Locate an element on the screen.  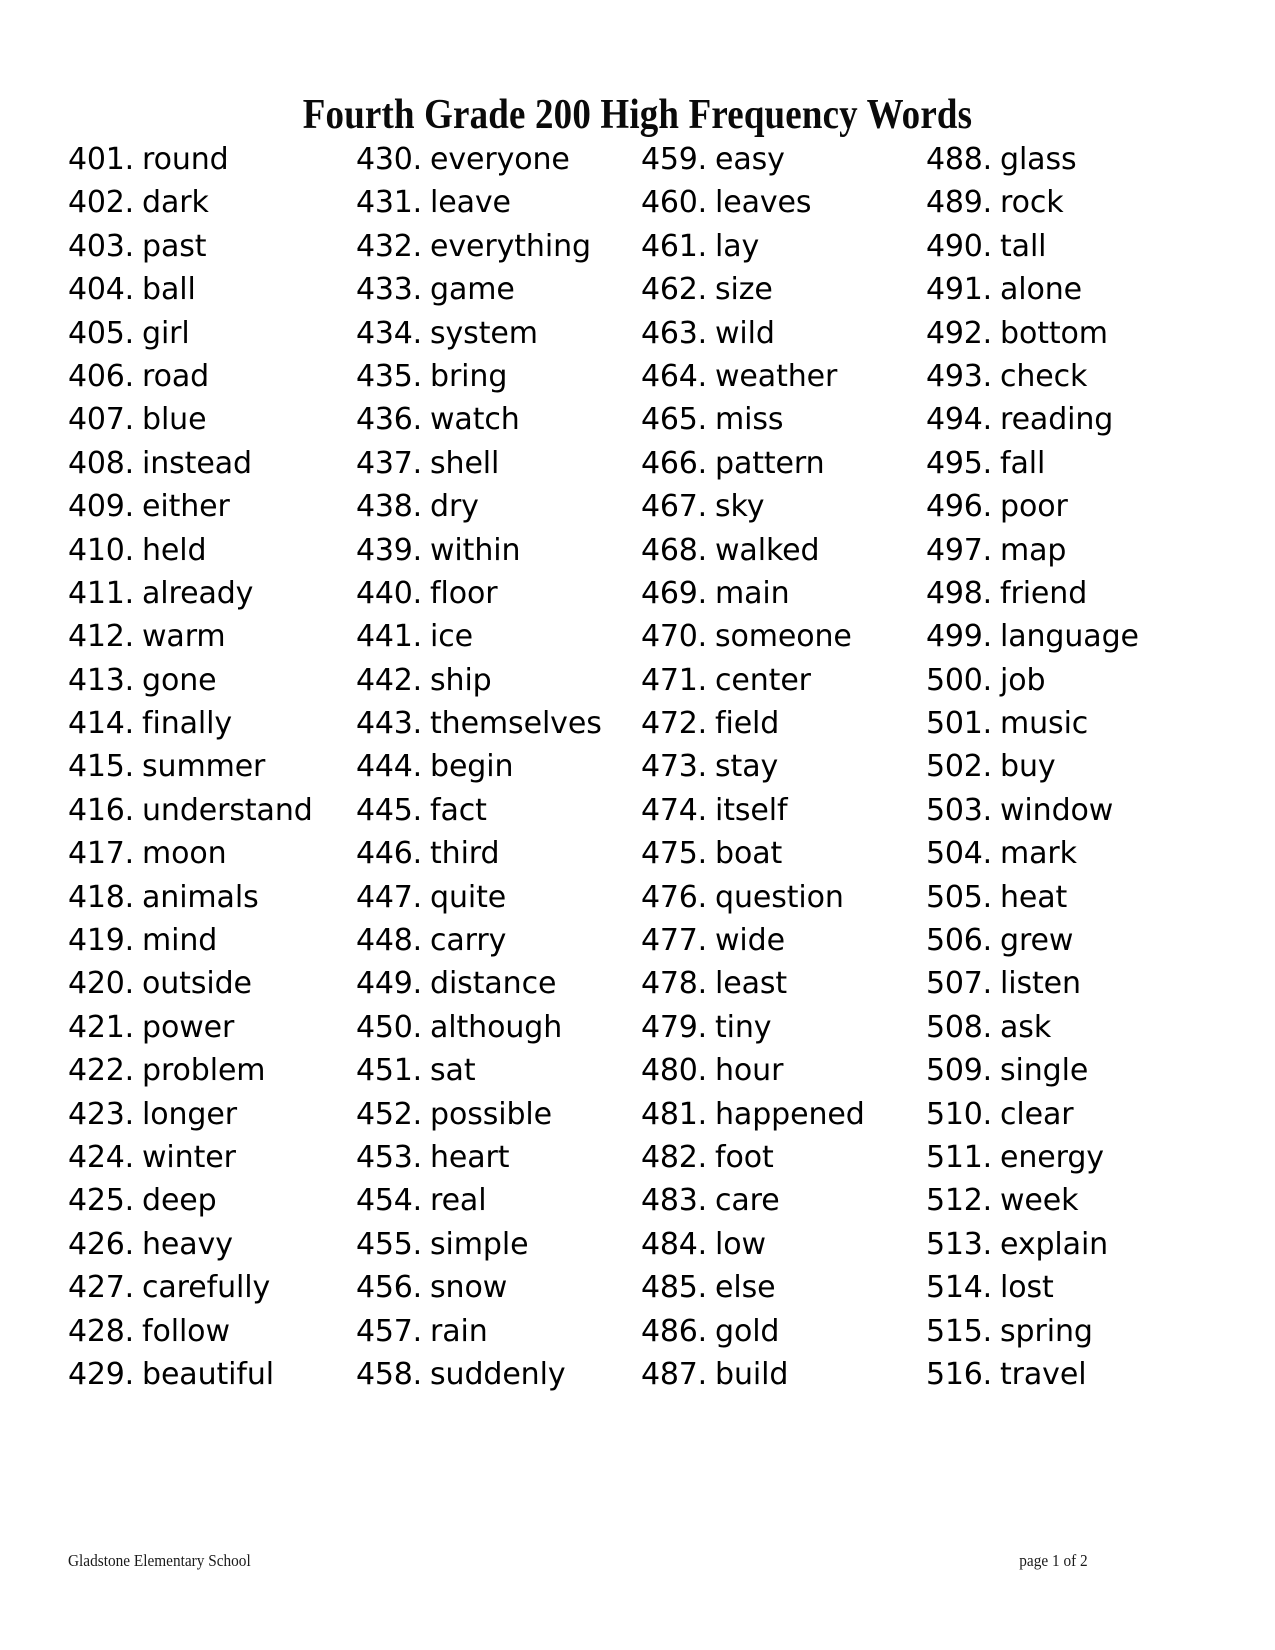
word-entry: 480. hour is located at coordinates (783, 1070).